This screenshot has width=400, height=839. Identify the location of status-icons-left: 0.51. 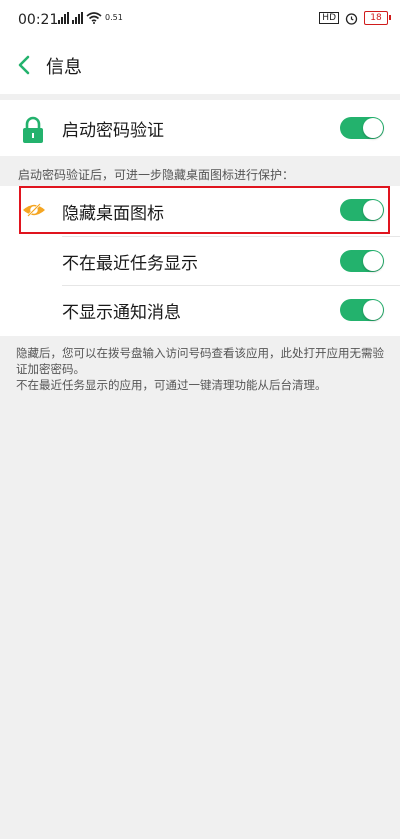
(90, 18).